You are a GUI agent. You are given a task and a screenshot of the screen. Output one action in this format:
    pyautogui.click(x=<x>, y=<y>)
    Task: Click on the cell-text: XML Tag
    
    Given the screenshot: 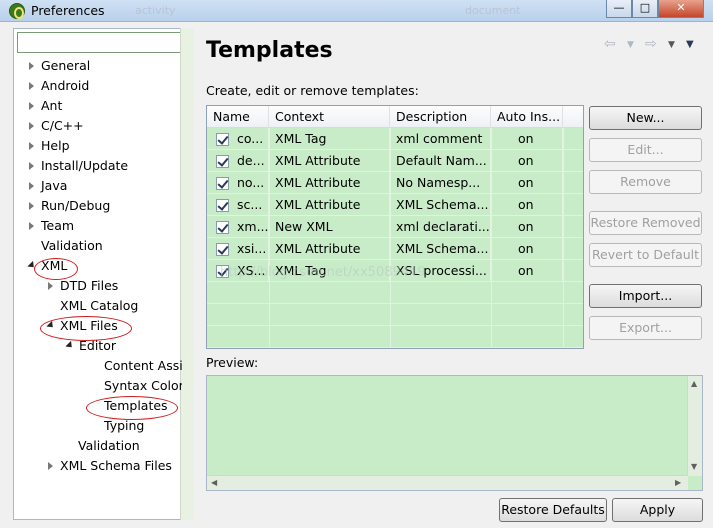 What is the action you would take?
    pyautogui.click(x=301, y=138)
    